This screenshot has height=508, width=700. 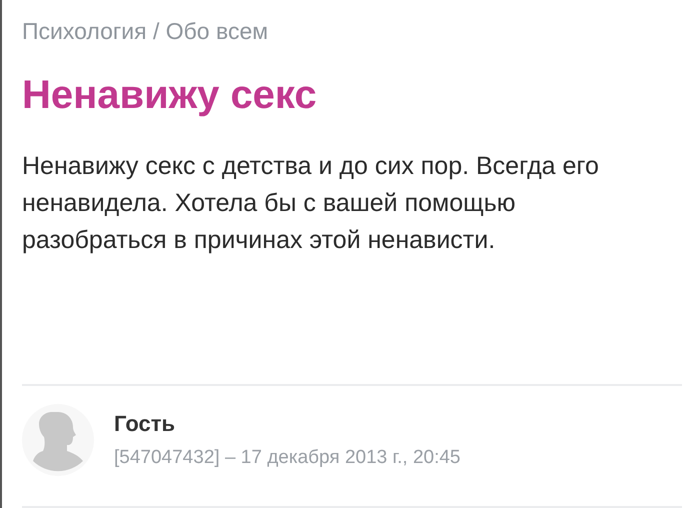 What do you see at coordinates (170, 95) in the screenshot?
I see `post-title: Ненавижу секс` at bounding box center [170, 95].